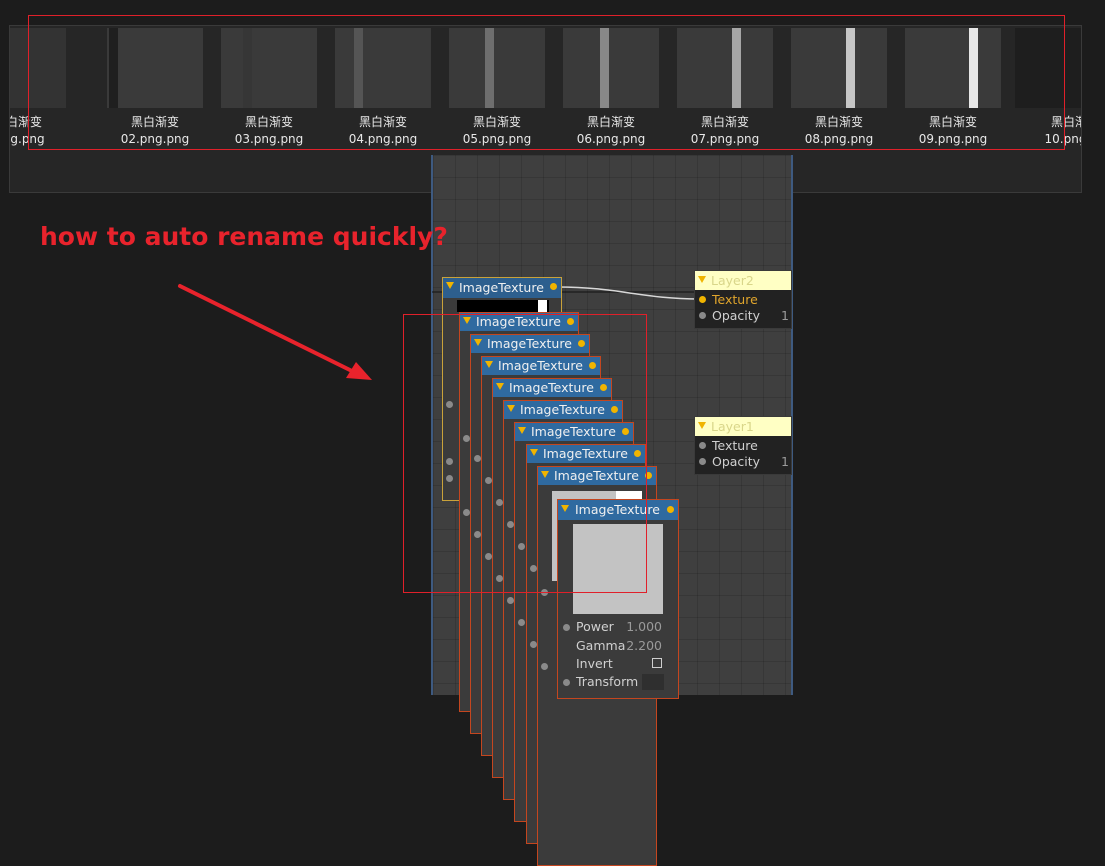 This screenshot has height=866, width=1105. What do you see at coordinates (618, 89) in the screenshot?
I see `thumbnail-item: 黑白渐变 06.png.png` at bounding box center [618, 89].